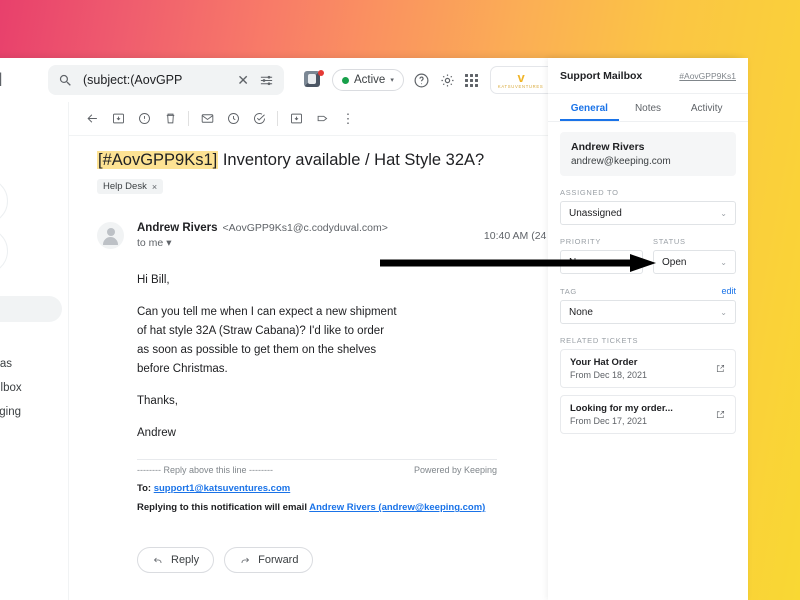 The width and height of the screenshot is (800, 600). What do you see at coordinates (392, 80) in the screenshot?
I see `chevron-down-icon: ▾` at bounding box center [392, 80].